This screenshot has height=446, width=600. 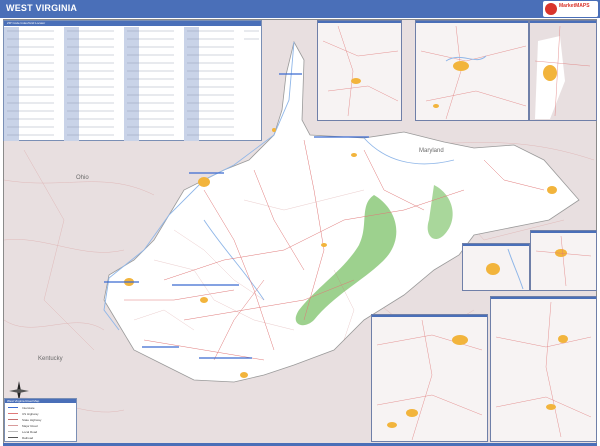 I want to click on label-kentucky: Kentucky, so click(x=50, y=359).